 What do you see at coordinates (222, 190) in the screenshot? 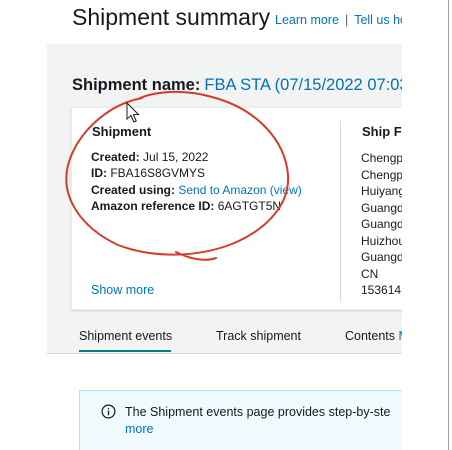
I see `send-to-amazon-link: Send to Amazon` at bounding box center [222, 190].